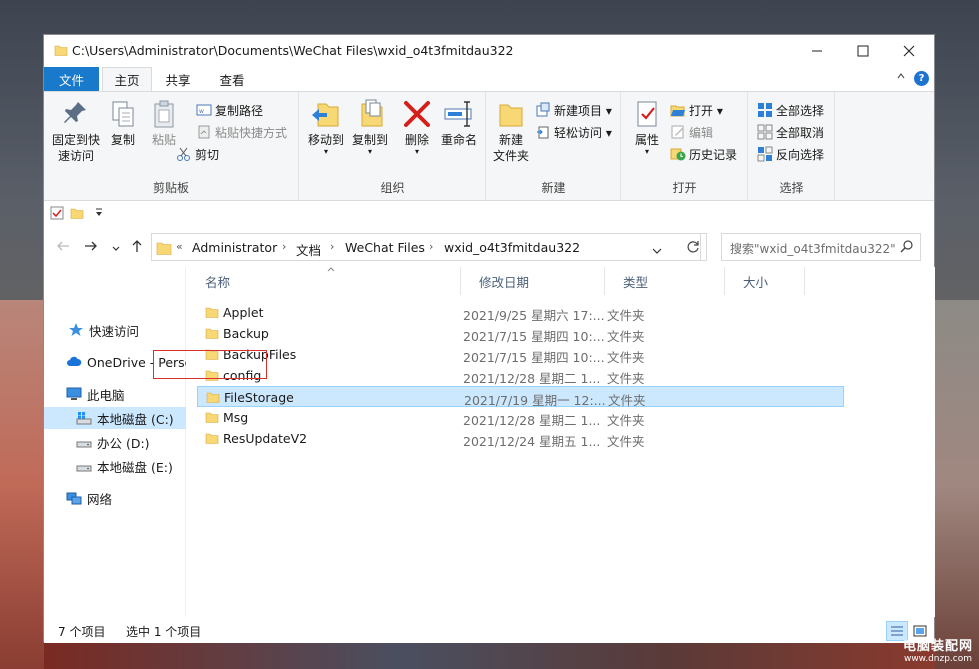 Image resolution: width=979 pixels, height=669 pixels. Describe the element at coordinates (393, 146) in the screenshot. I see `organize-group: 移动到 ▾ 复制到 ▾ 删除 ▾ 重命名 组织` at that location.